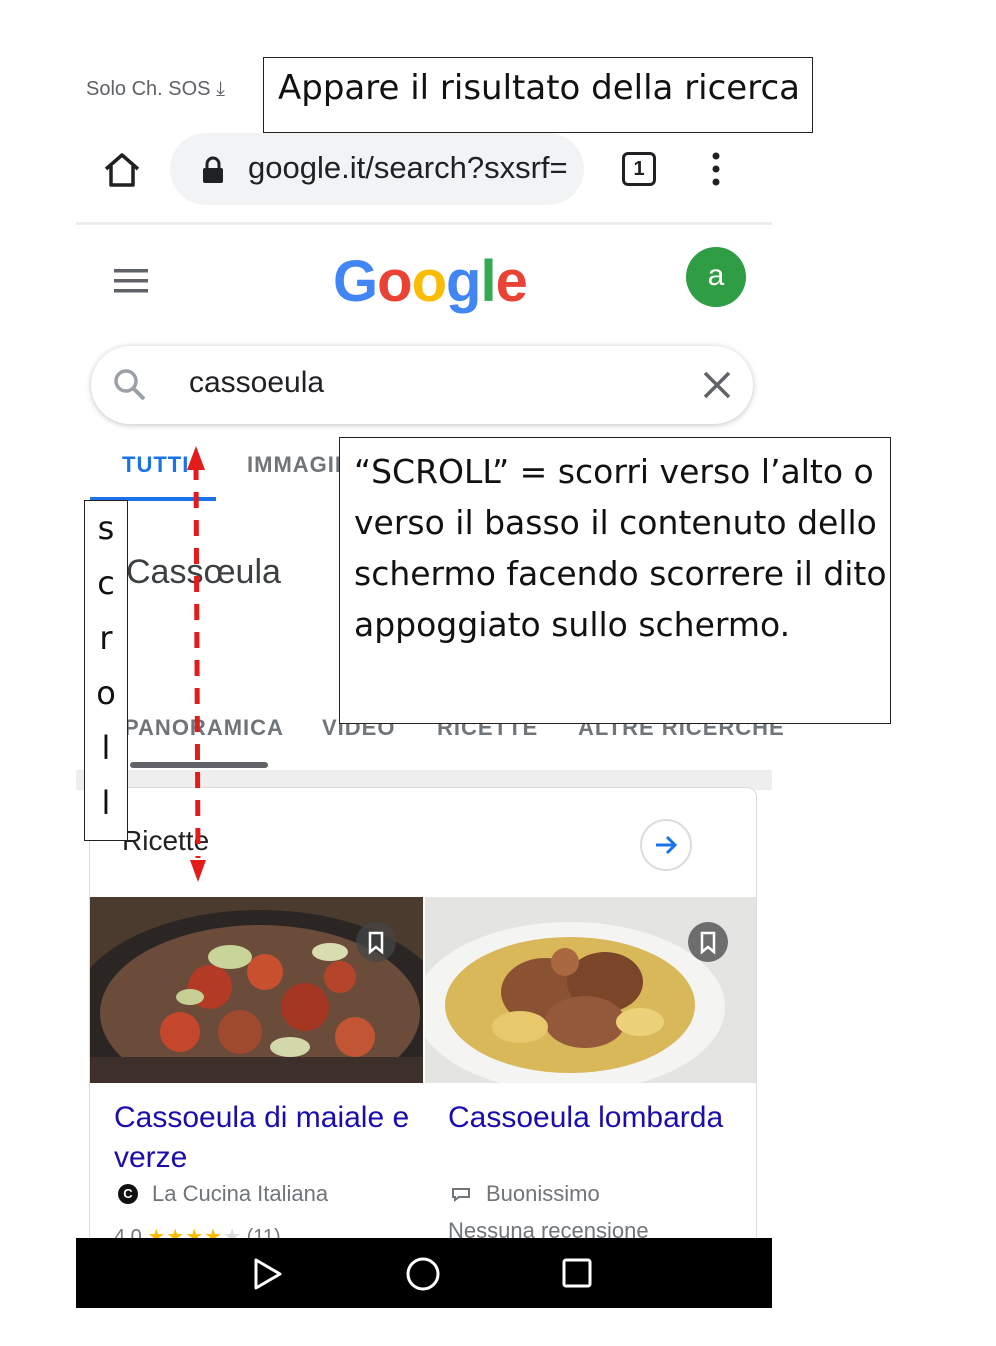  I want to click on recipe-source: Buonissimo, so click(543, 1193).